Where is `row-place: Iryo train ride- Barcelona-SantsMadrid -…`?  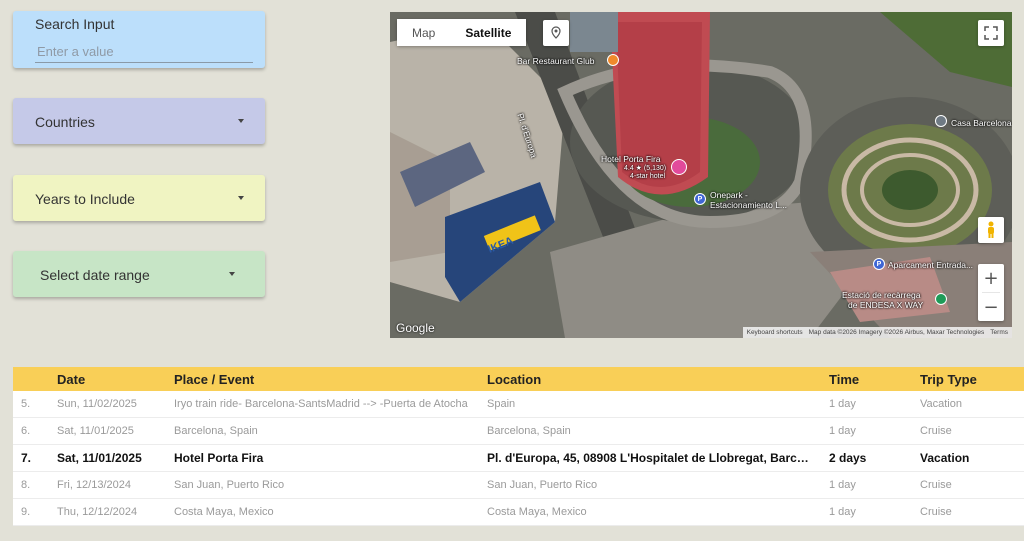 row-place: Iryo train ride- Barcelona-SantsMadrid -… is located at coordinates (321, 404).